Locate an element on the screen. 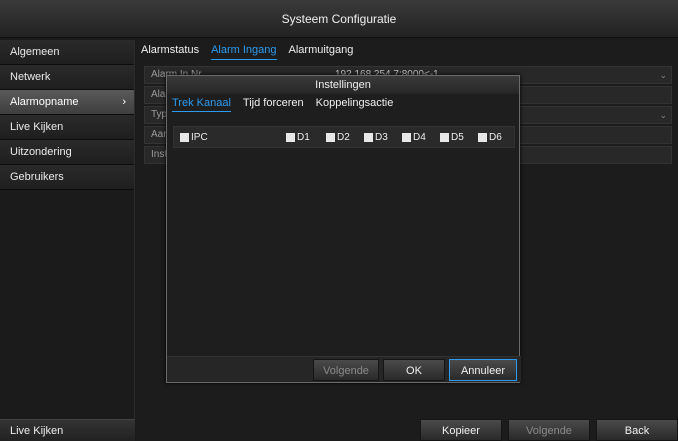 The image size is (678, 441). settings-label: Inst is located at coordinates (159, 154).